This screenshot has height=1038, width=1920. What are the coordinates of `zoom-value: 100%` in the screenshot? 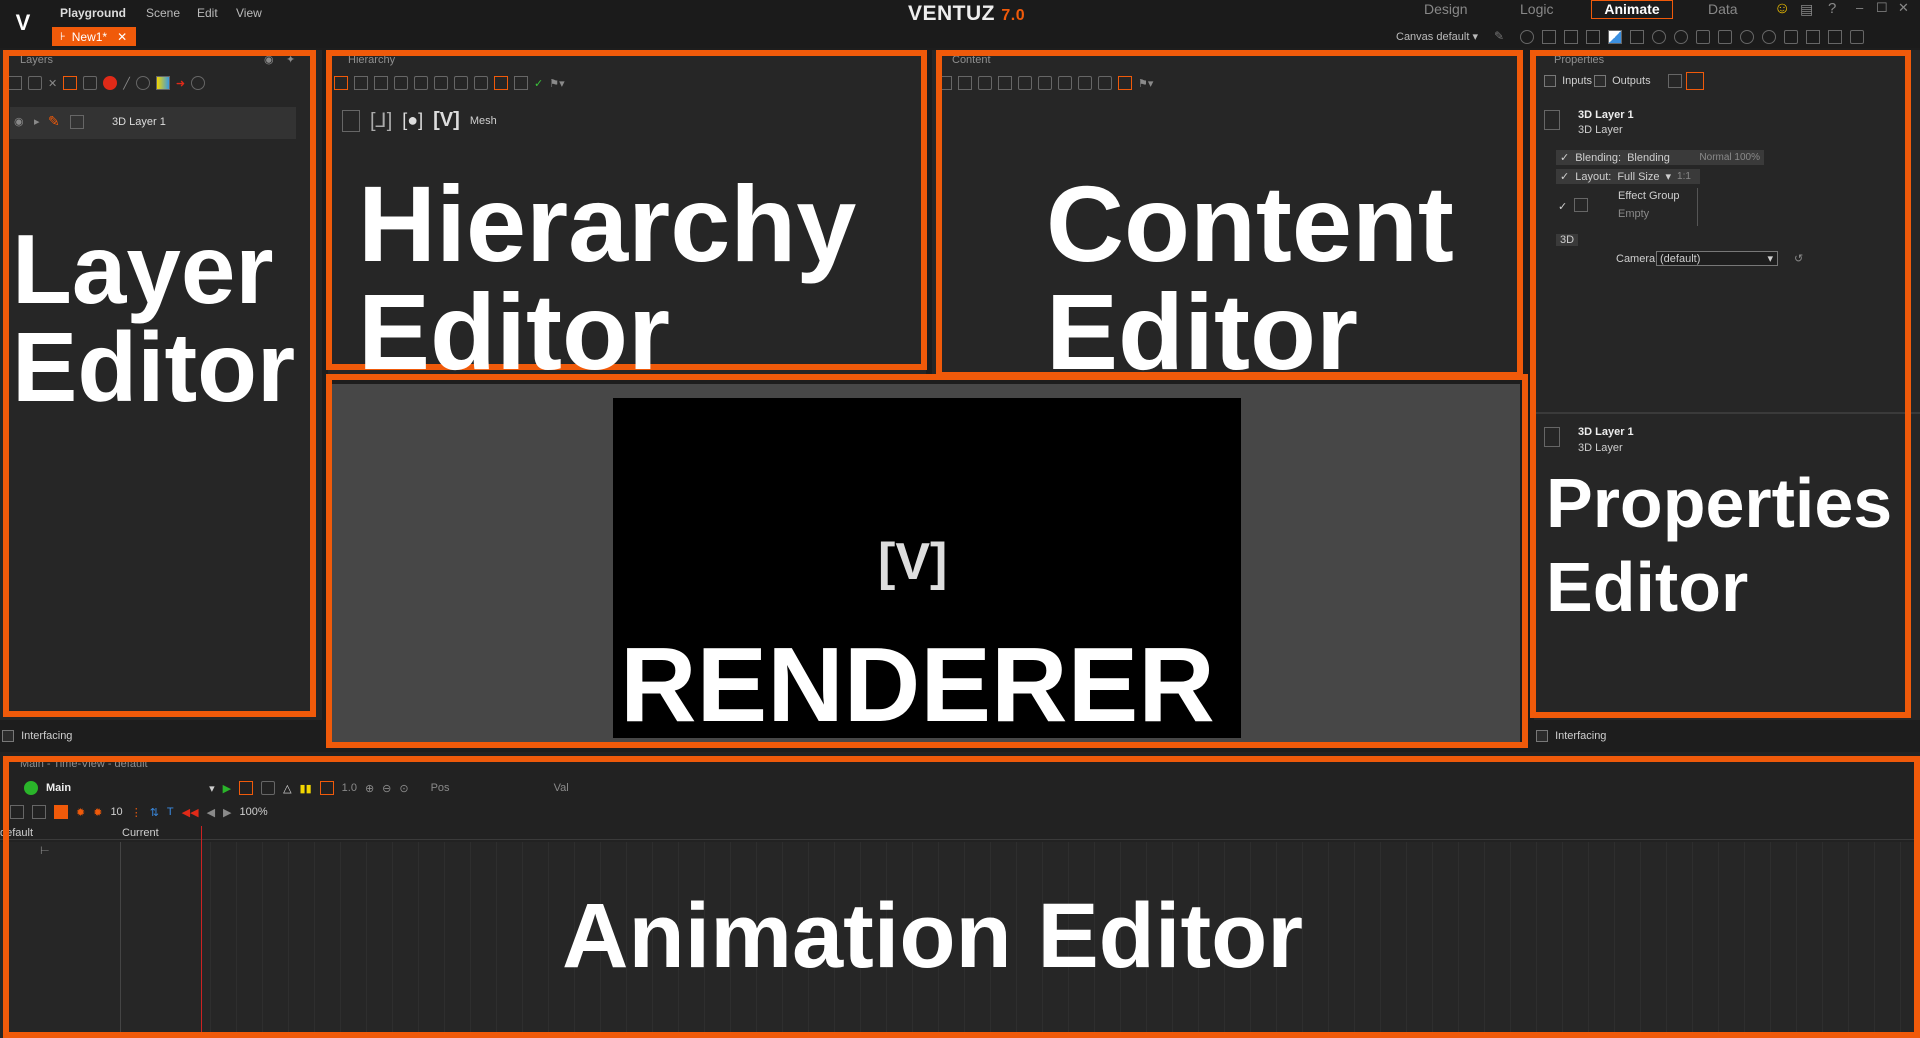 It's located at (254, 812).